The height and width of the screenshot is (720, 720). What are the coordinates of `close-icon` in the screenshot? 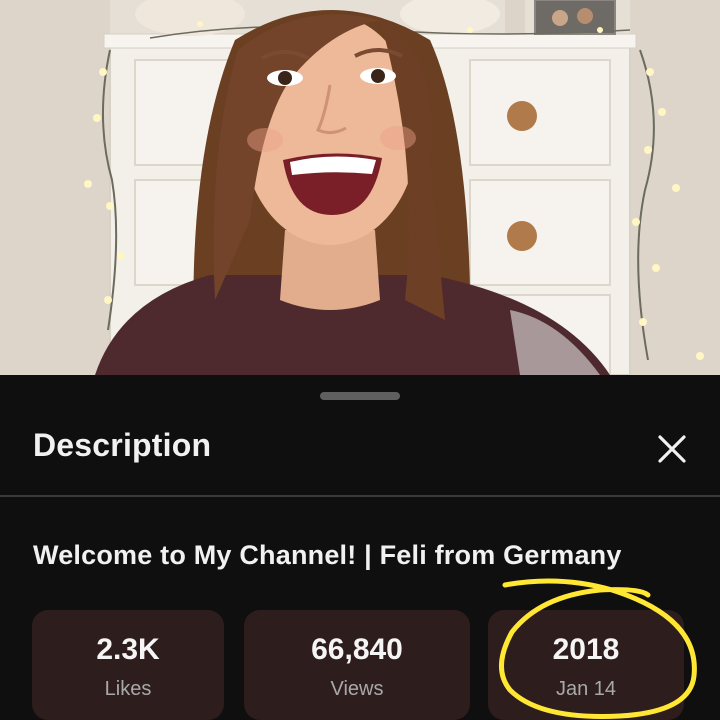 It's located at (672, 449).